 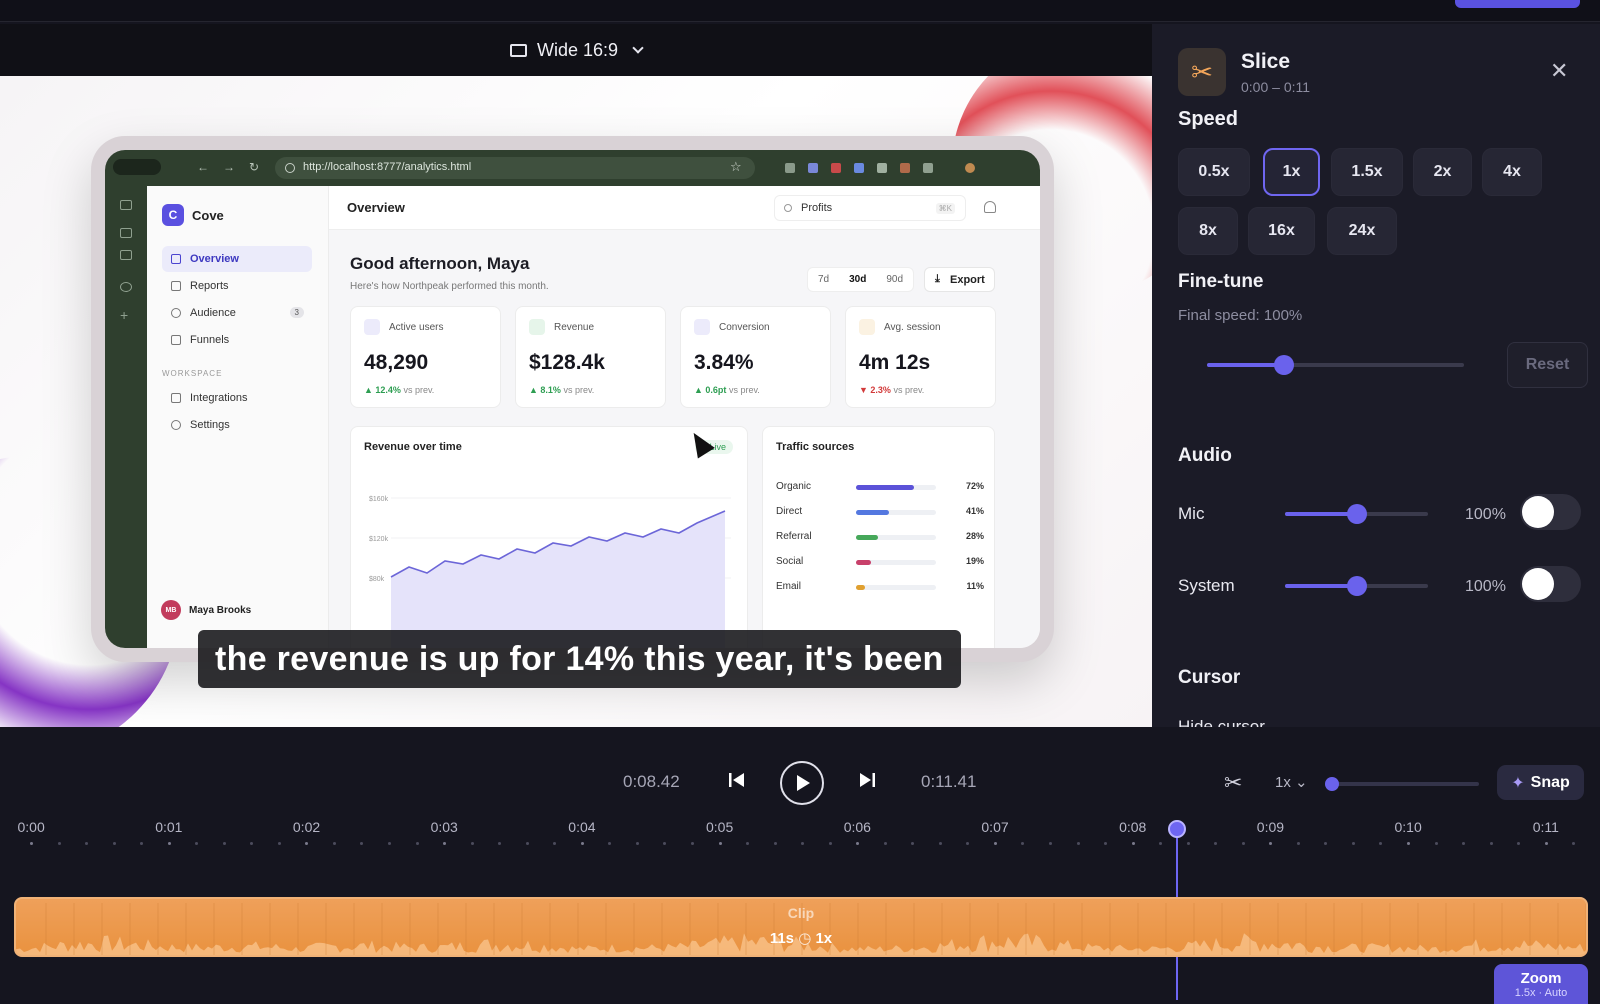 What do you see at coordinates (1291, 782) in the screenshot?
I see `timeline-zoom-select: 1x ⌄` at bounding box center [1291, 782].